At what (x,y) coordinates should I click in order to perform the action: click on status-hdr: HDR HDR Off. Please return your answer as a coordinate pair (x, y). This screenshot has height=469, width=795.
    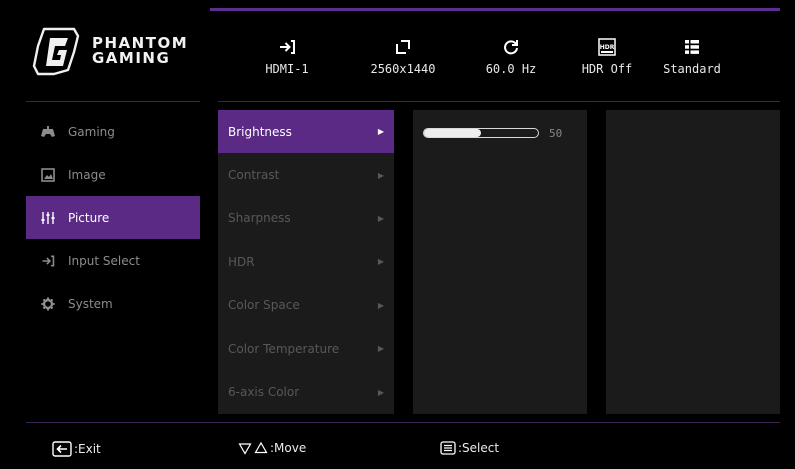
    Looking at the image, I should click on (607, 56).